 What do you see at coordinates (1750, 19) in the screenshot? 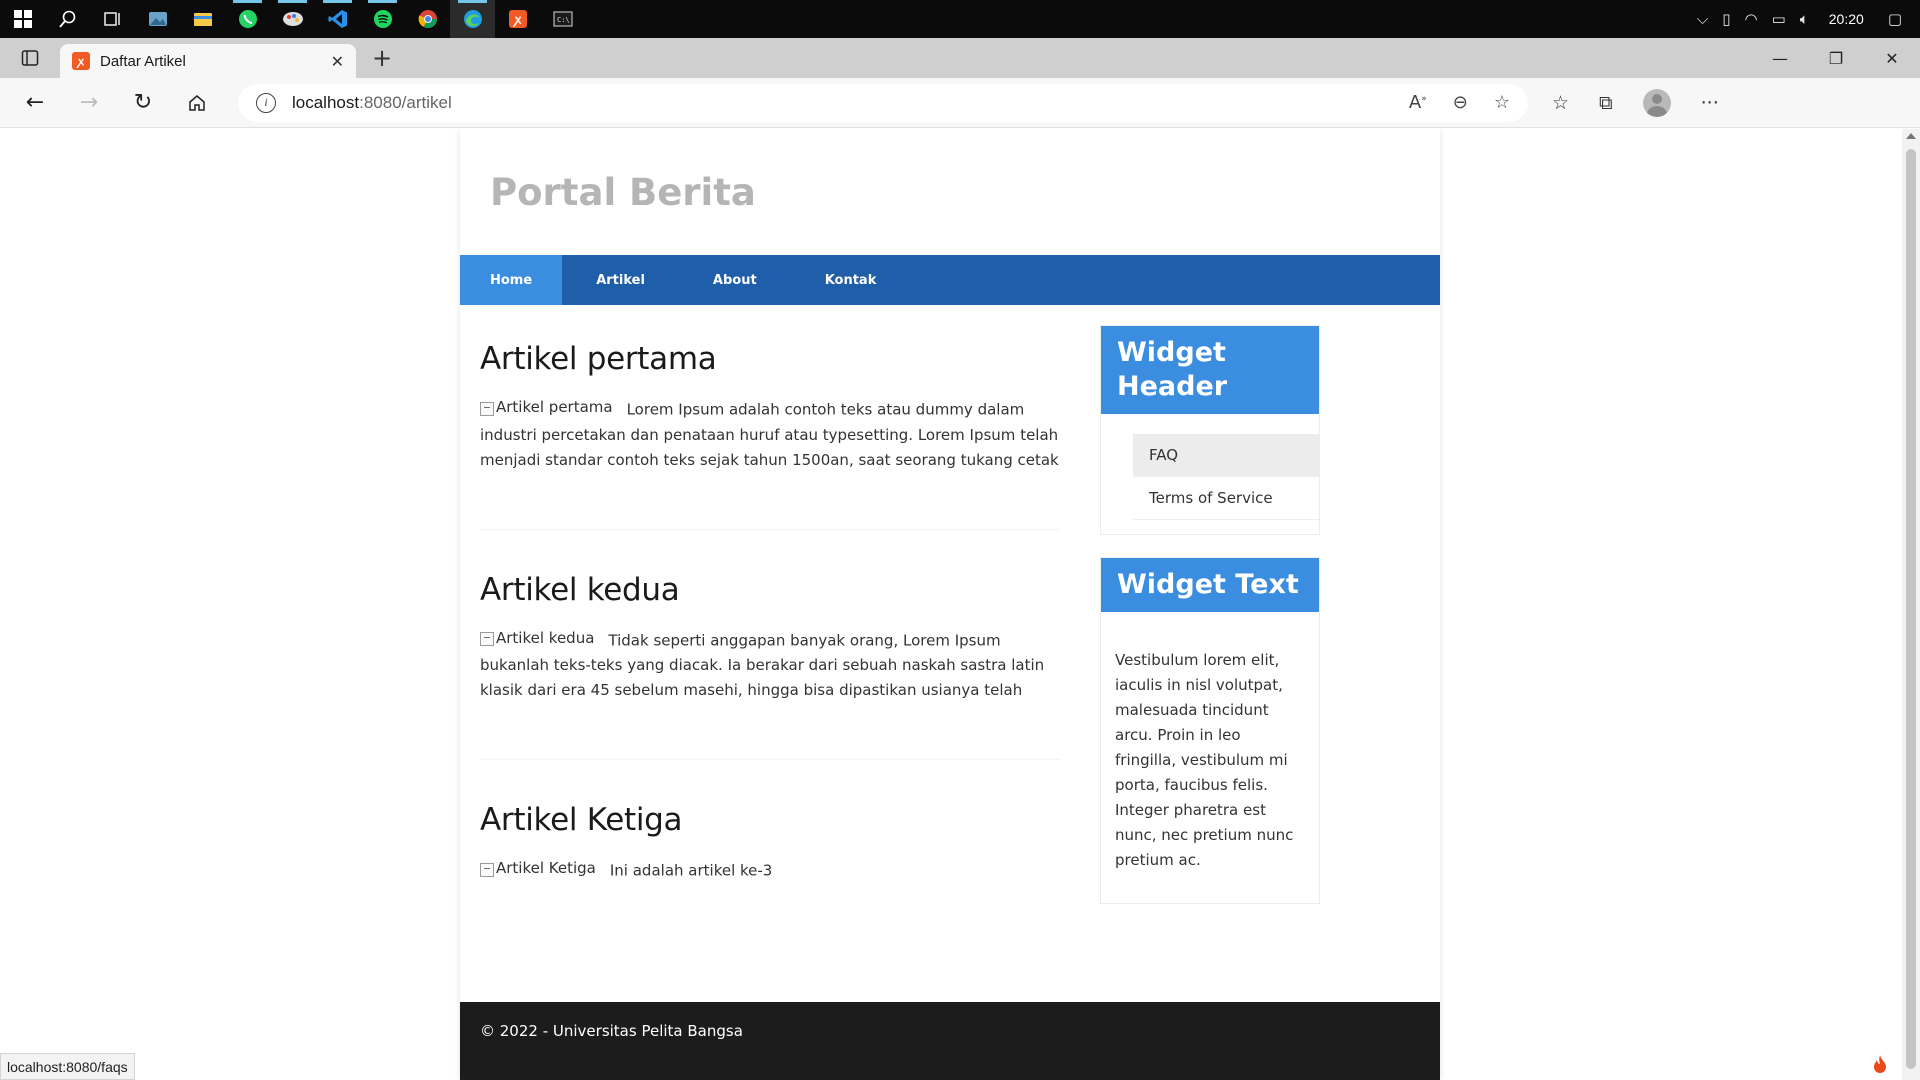
I see `wifi-icon: ◠` at bounding box center [1750, 19].